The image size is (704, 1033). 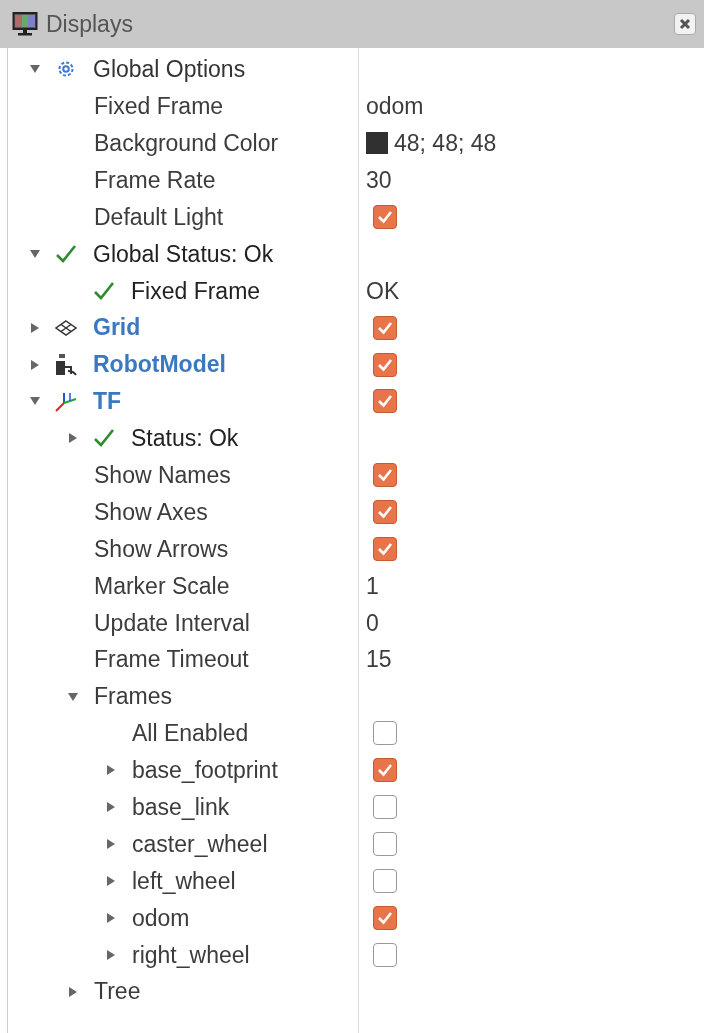 I want to click on robot-icon, so click(x=66, y=364).